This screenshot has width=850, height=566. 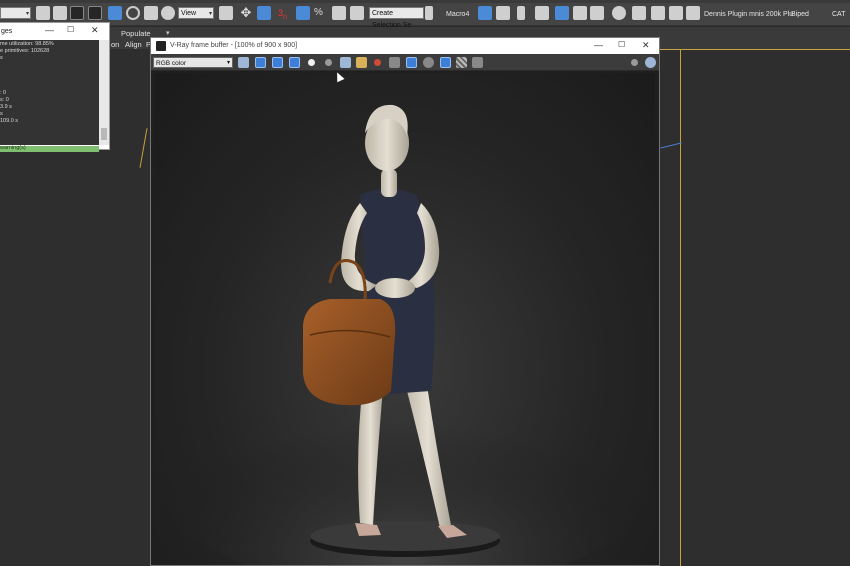 I want to click on toggle-ribbon-icon, so click(x=562, y=13).